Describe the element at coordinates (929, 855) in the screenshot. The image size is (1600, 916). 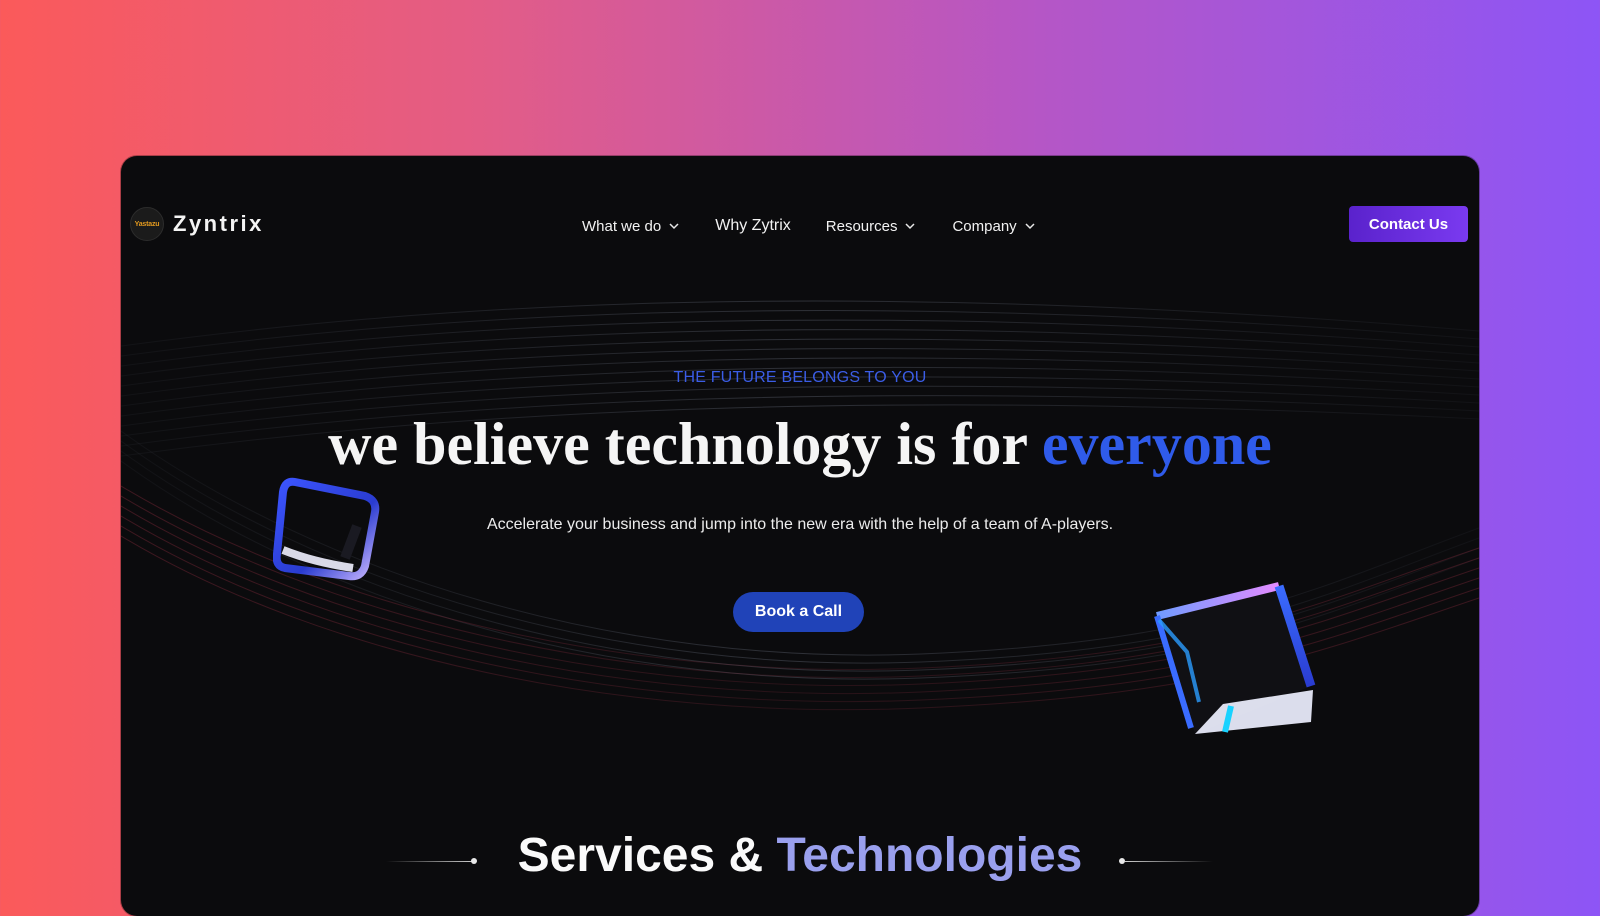
I see `services-title-part2: Technologies` at that location.